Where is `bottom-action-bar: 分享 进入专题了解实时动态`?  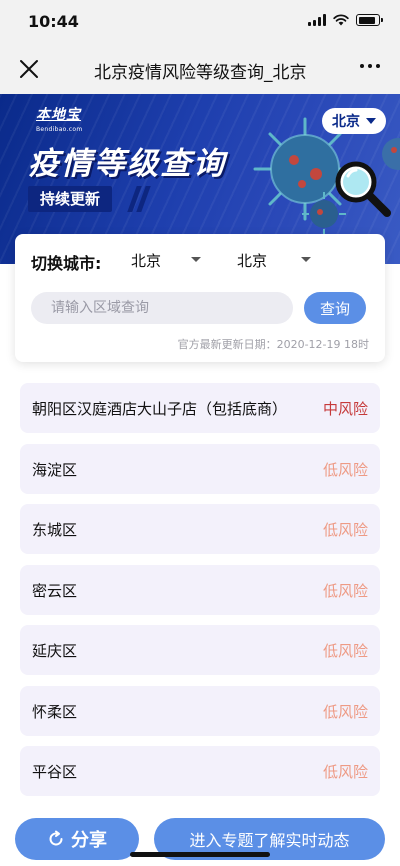
bottom-action-bar: 分享 进入专题了解实时动态 is located at coordinates (200, 840).